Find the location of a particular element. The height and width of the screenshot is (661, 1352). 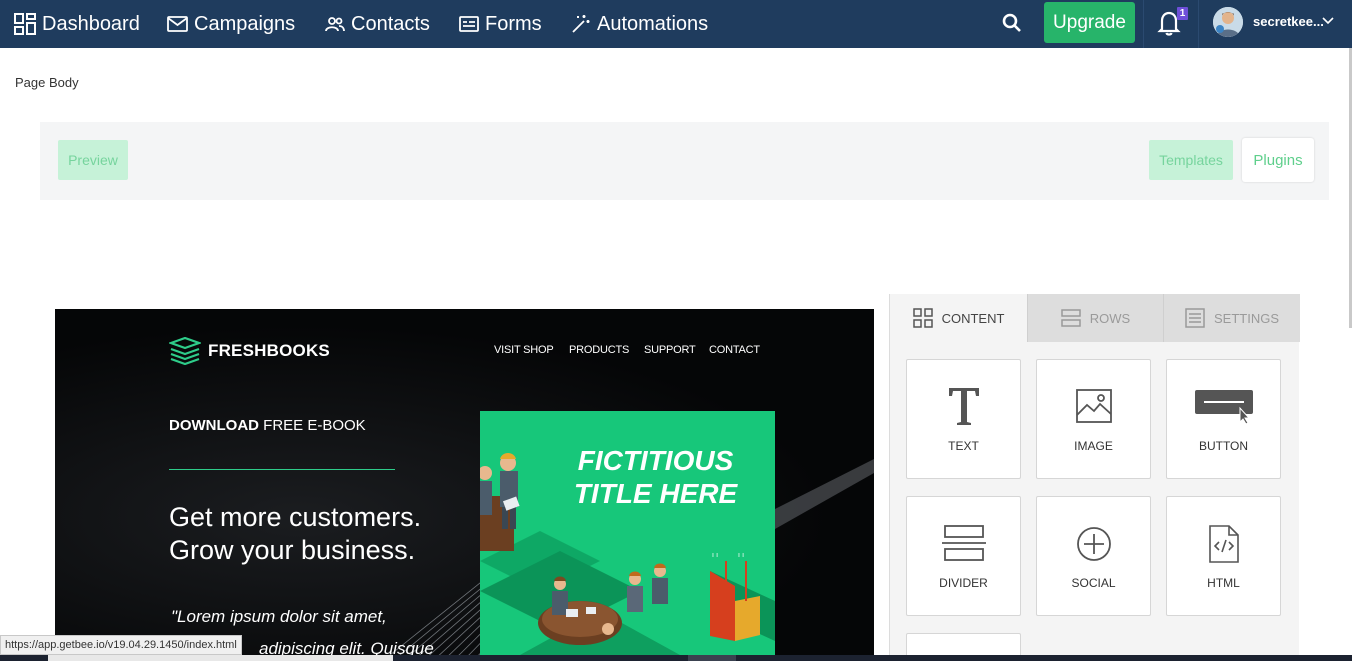

download-bold: DOWNLOAD is located at coordinates (214, 425).